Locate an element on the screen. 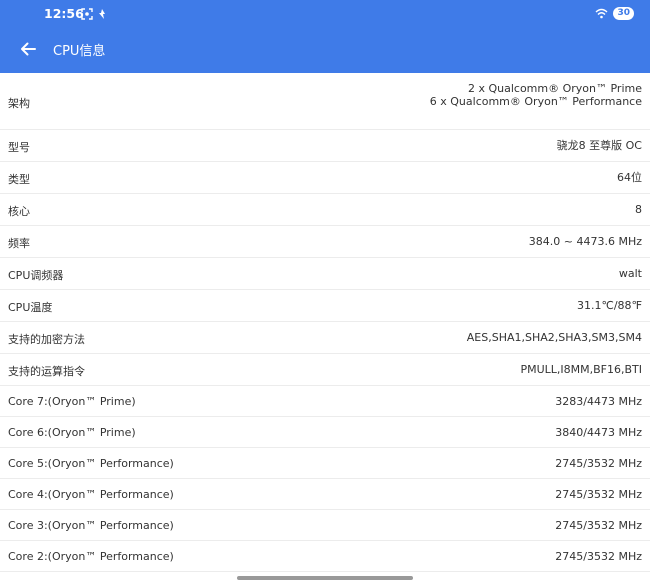 The width and height of the screenshot is (650, 585). core-label: Core 6:(Oryon™ Prime) is located at coordinates (72, 432).